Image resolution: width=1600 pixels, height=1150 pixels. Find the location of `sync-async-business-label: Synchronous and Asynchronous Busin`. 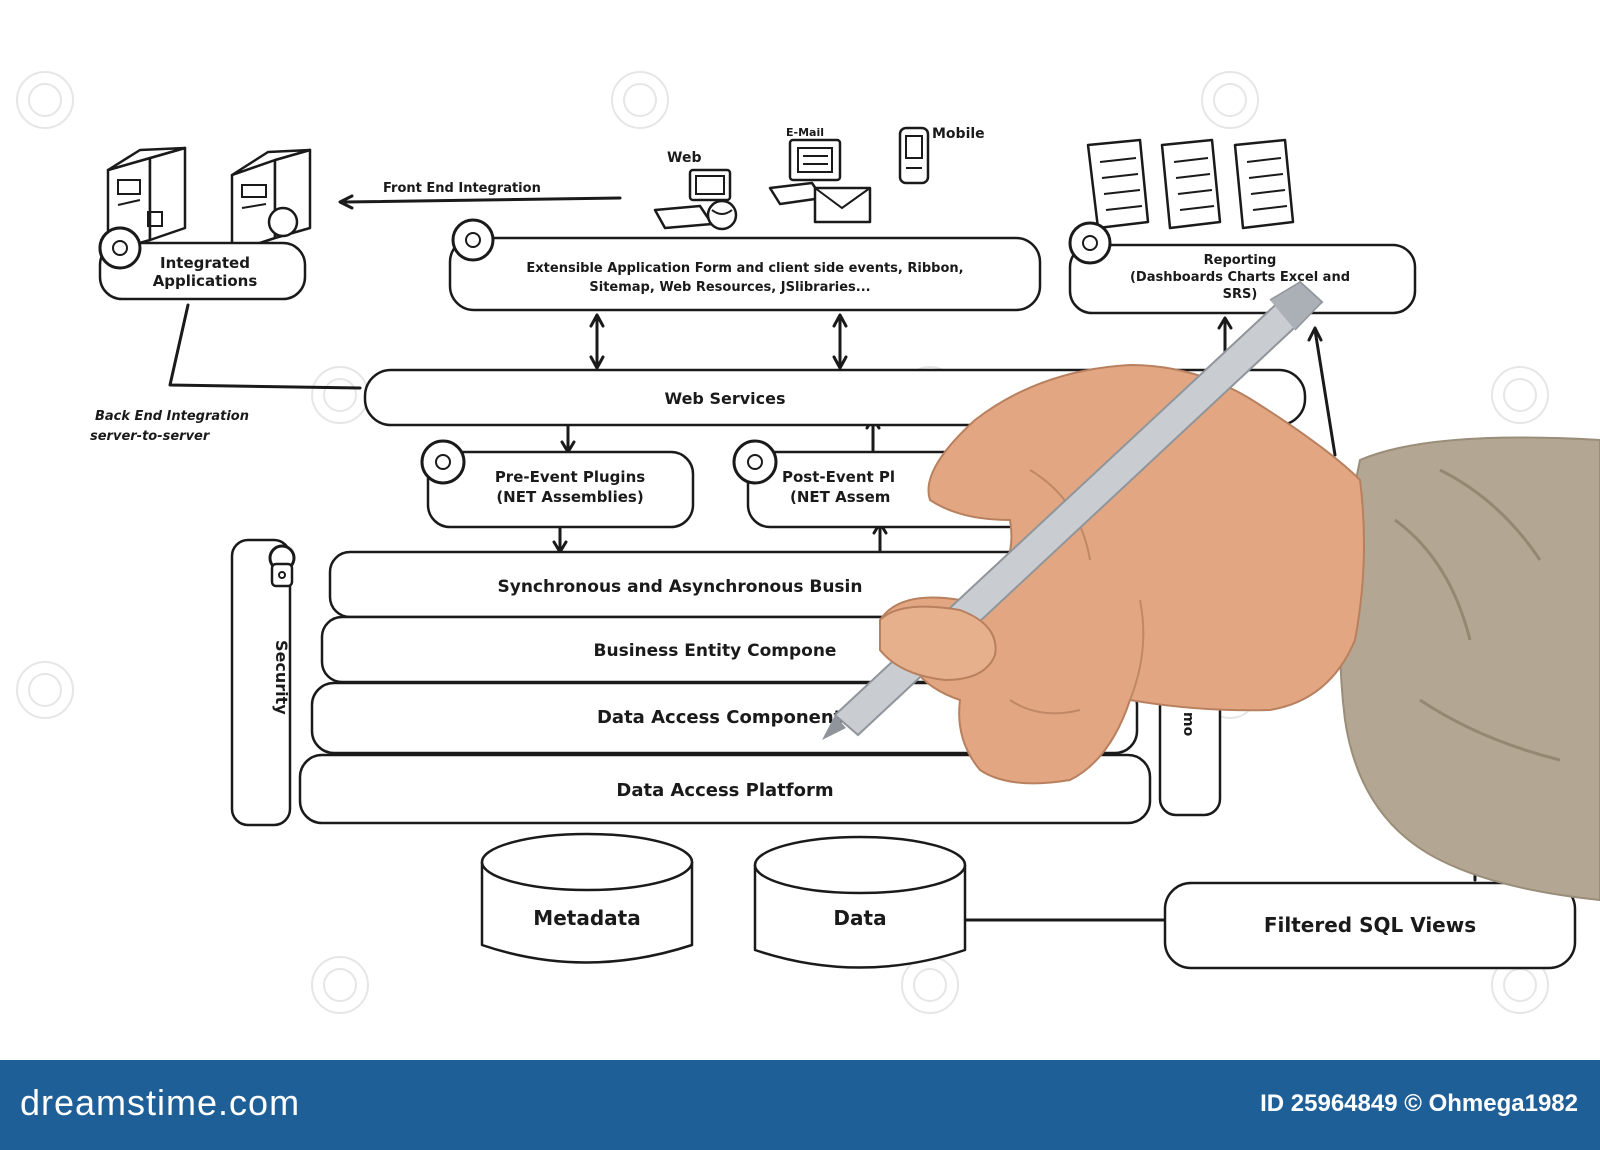

sync-async-business-label: Synchronous and Asynchronous Busin is located at coordinates (680, 587).